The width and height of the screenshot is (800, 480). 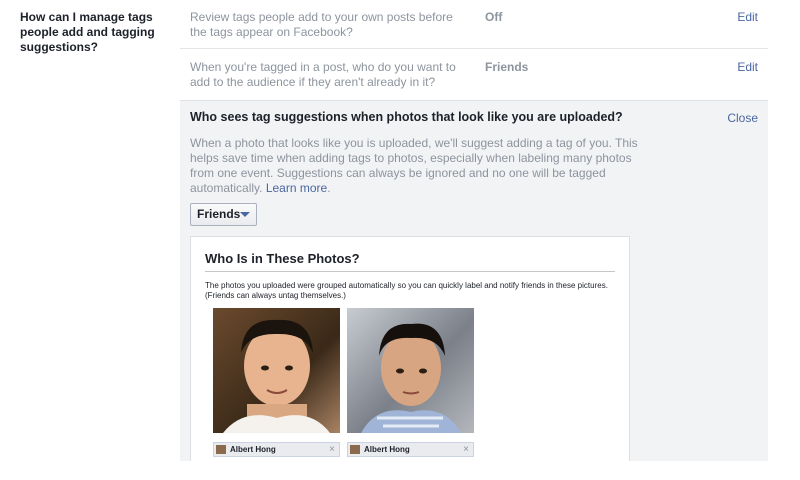 What do you see at coordinates (494, 17) in the screenshot?
I see `setting-value: Off` at bounding box center [494, 17].